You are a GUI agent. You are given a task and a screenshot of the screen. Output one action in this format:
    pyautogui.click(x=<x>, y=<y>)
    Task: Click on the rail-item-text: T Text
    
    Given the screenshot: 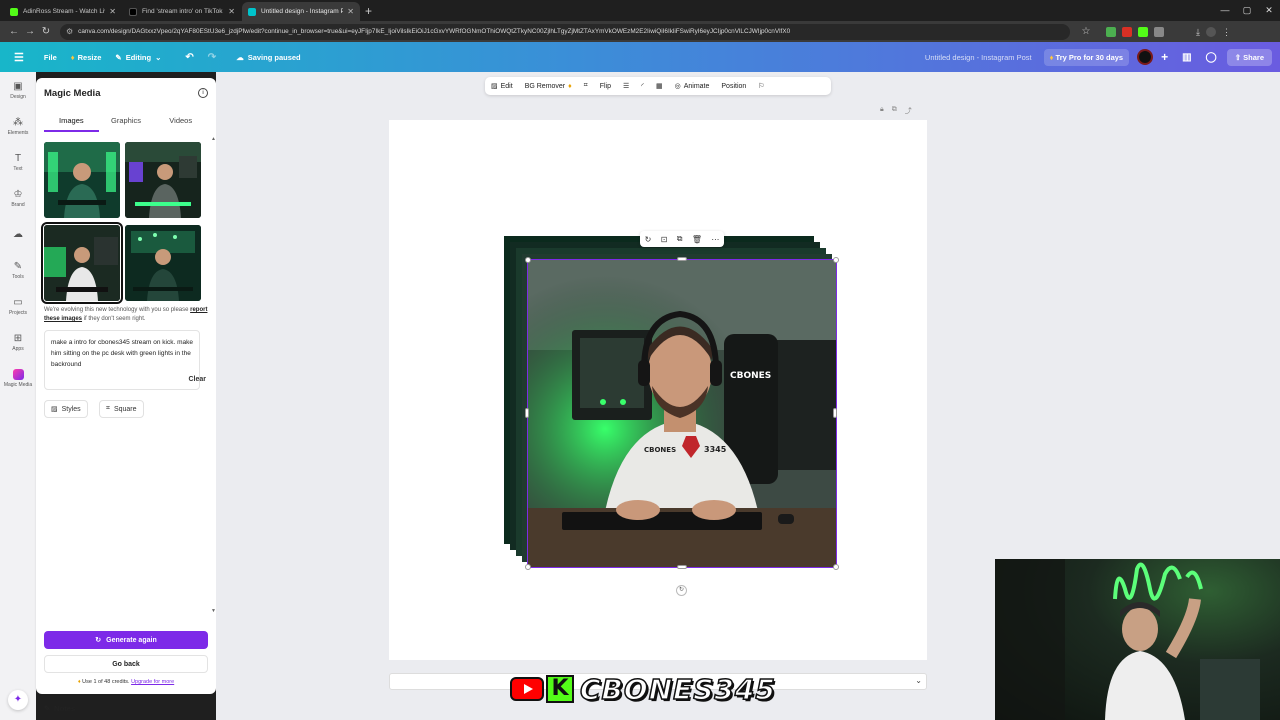 What is the action you would take?
    pyautogui.click(x=18, y=162)
    